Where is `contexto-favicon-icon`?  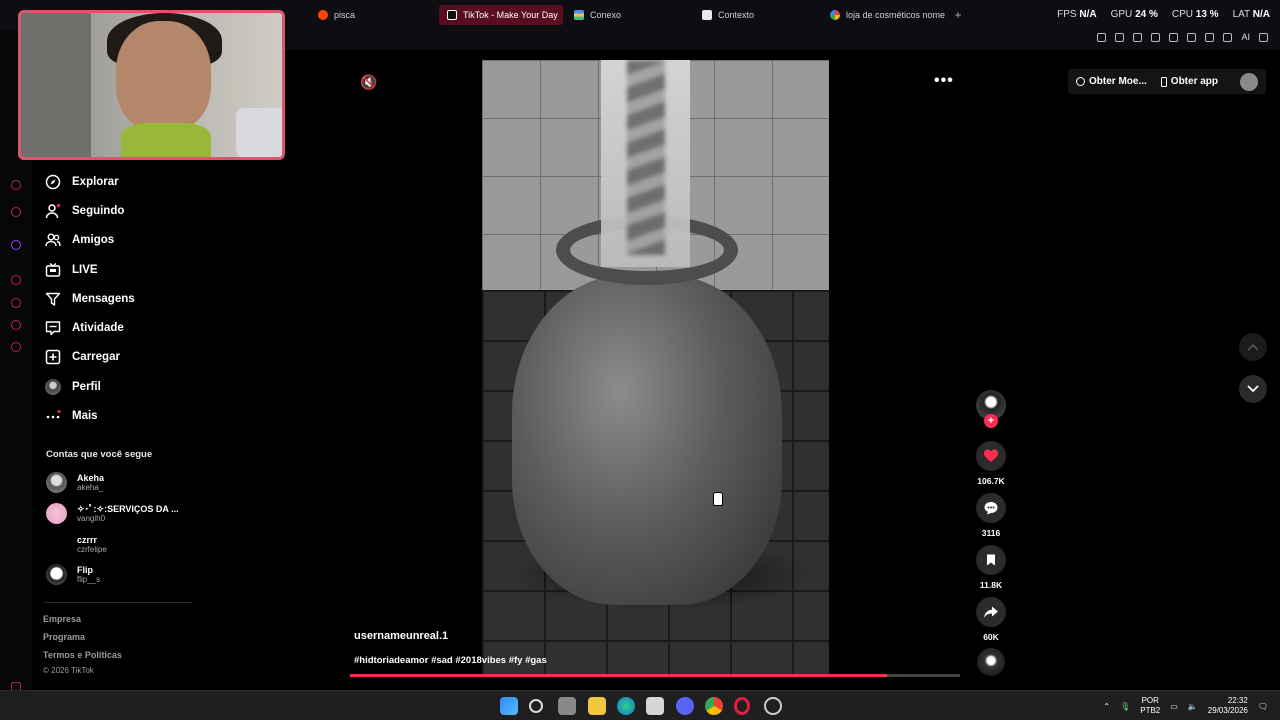 contexto-favicon-icon is located at coordinates (707, 15).